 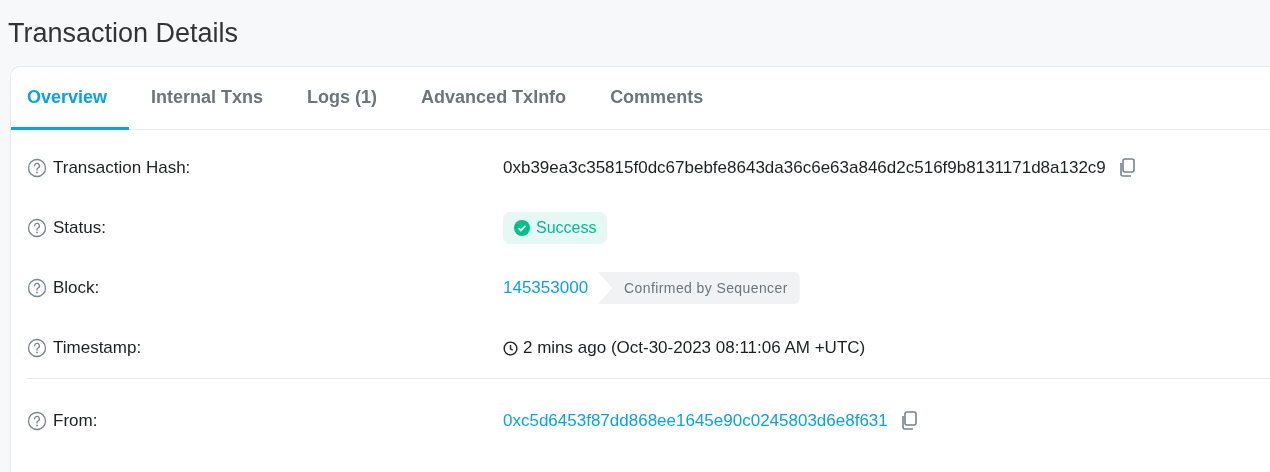 What do you see at coordinates (660, 98) in the screenshot?
I see `tab: Comments` at bounding box center [660, 98].